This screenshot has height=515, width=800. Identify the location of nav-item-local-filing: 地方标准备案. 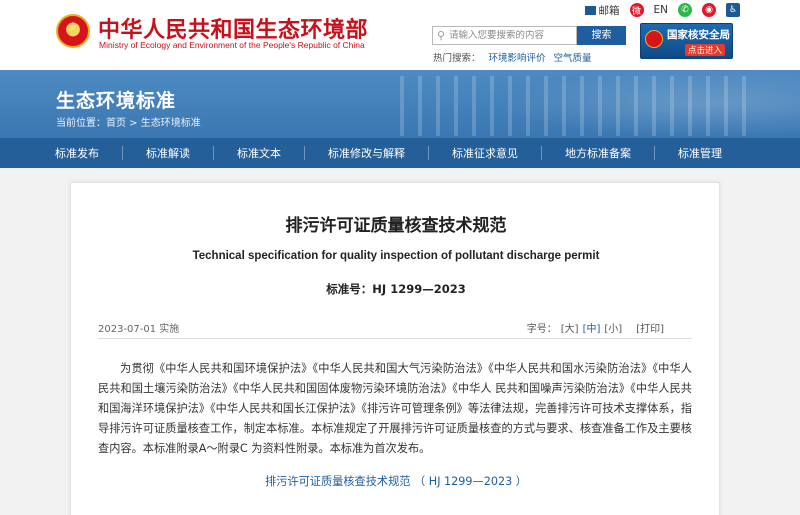
(598, 153).